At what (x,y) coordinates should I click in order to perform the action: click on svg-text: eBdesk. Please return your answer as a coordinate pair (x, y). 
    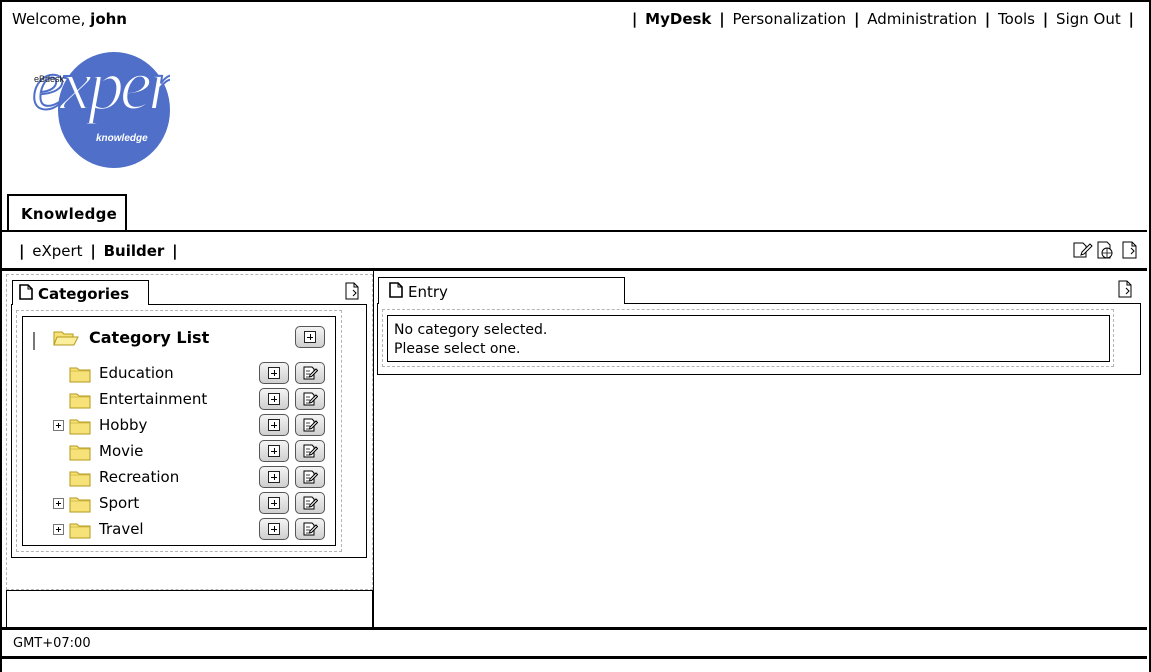
    Looking at the image, I should click on (49, 79).